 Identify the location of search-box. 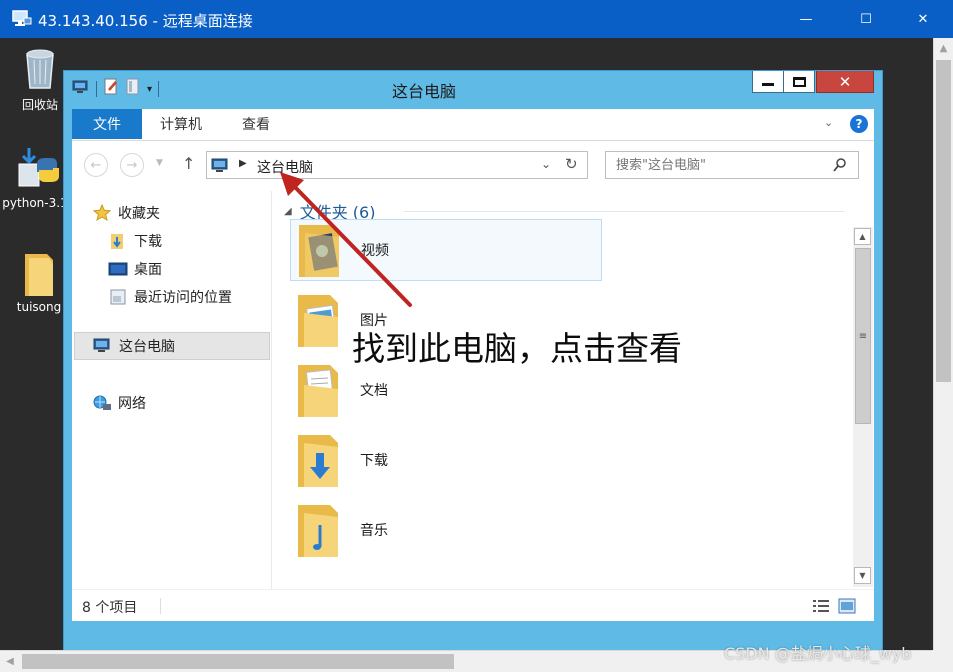
(732, 165).